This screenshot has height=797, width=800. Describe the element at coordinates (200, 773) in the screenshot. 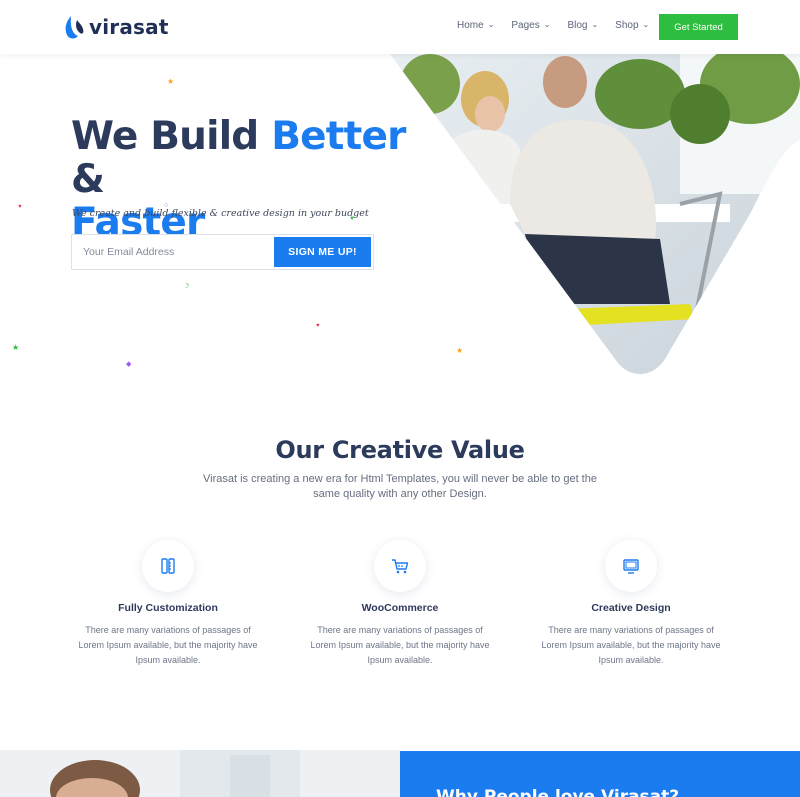

I see `about-image` at that location.